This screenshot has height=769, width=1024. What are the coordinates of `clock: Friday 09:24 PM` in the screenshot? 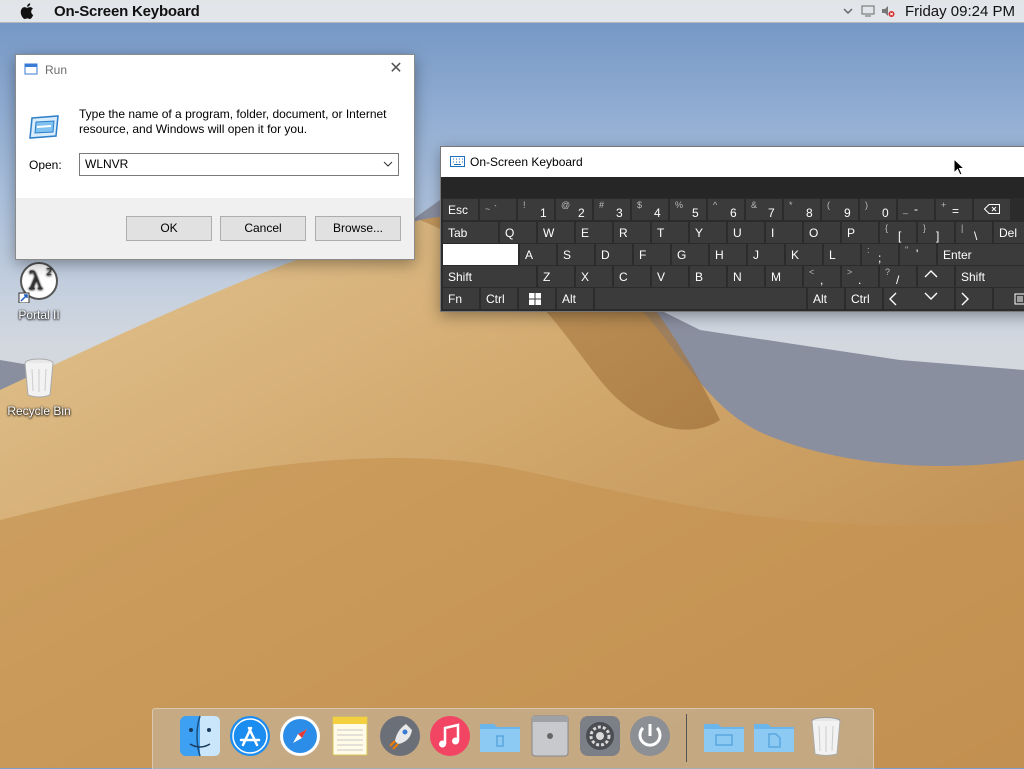 It's located at (960, 11).